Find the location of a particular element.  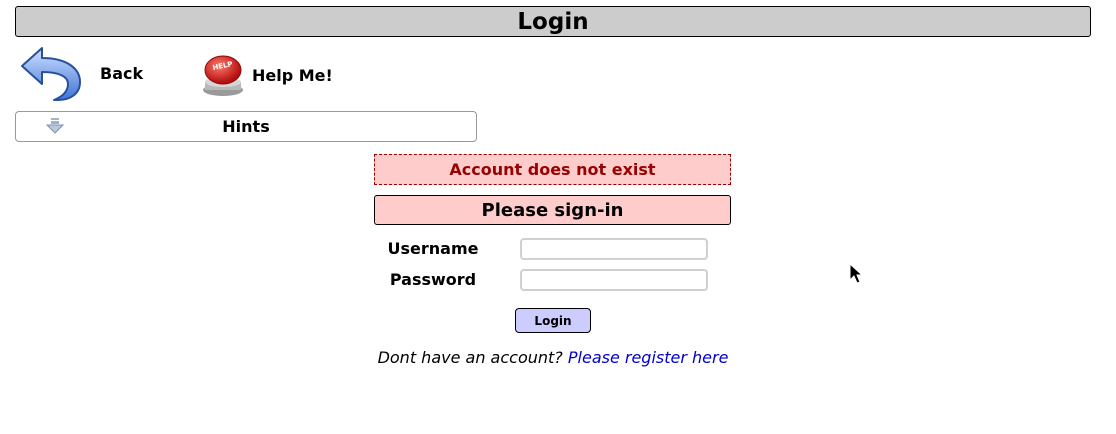

hints-label: Hints is located at coordinates (246, 126).